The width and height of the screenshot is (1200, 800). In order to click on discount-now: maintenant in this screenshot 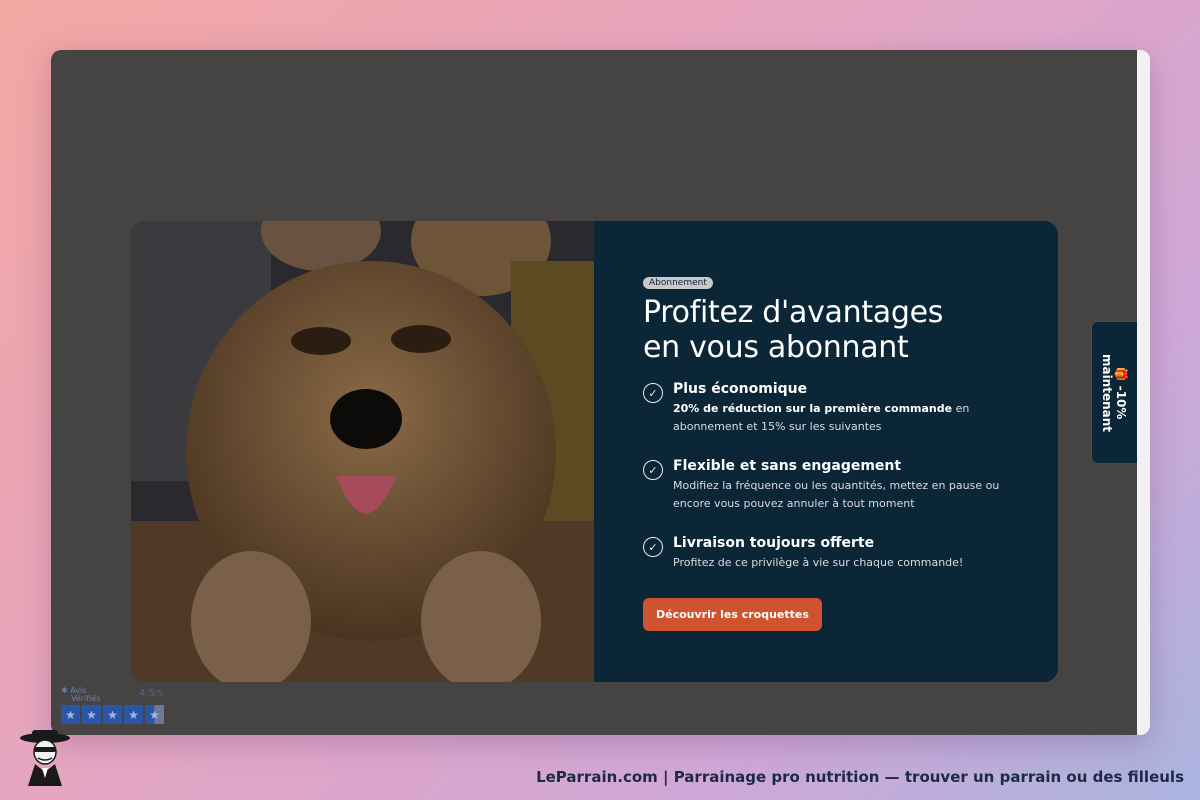, I will do `click(1107, 392)`.